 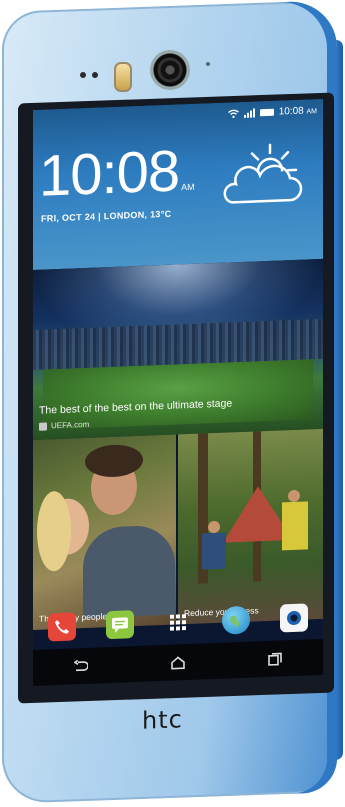 What do you see at coordinates (263, 175) in the screenshot?
I see `partly-cloudy-icon` at bounding box center [263, 175].